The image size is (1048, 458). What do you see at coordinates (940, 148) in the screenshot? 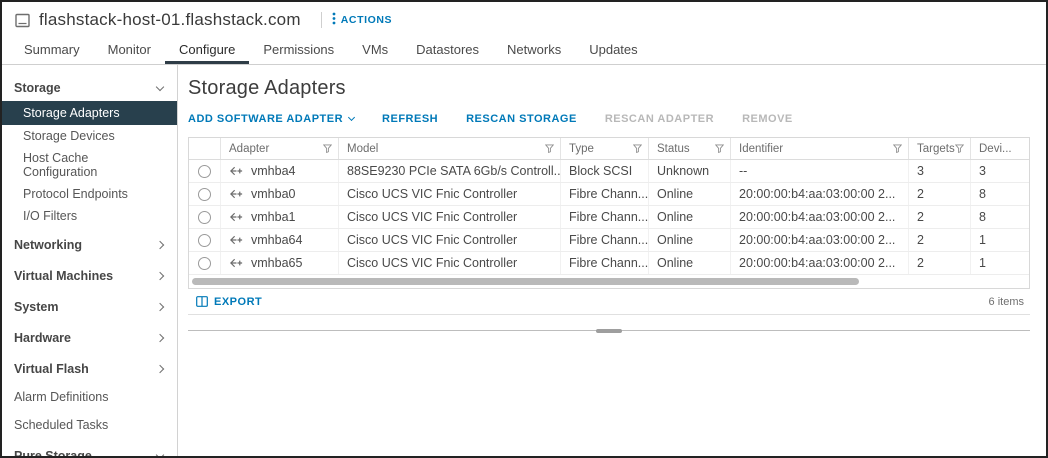
I see `targets-column-header: Targets` at bounding box center [940, 148].